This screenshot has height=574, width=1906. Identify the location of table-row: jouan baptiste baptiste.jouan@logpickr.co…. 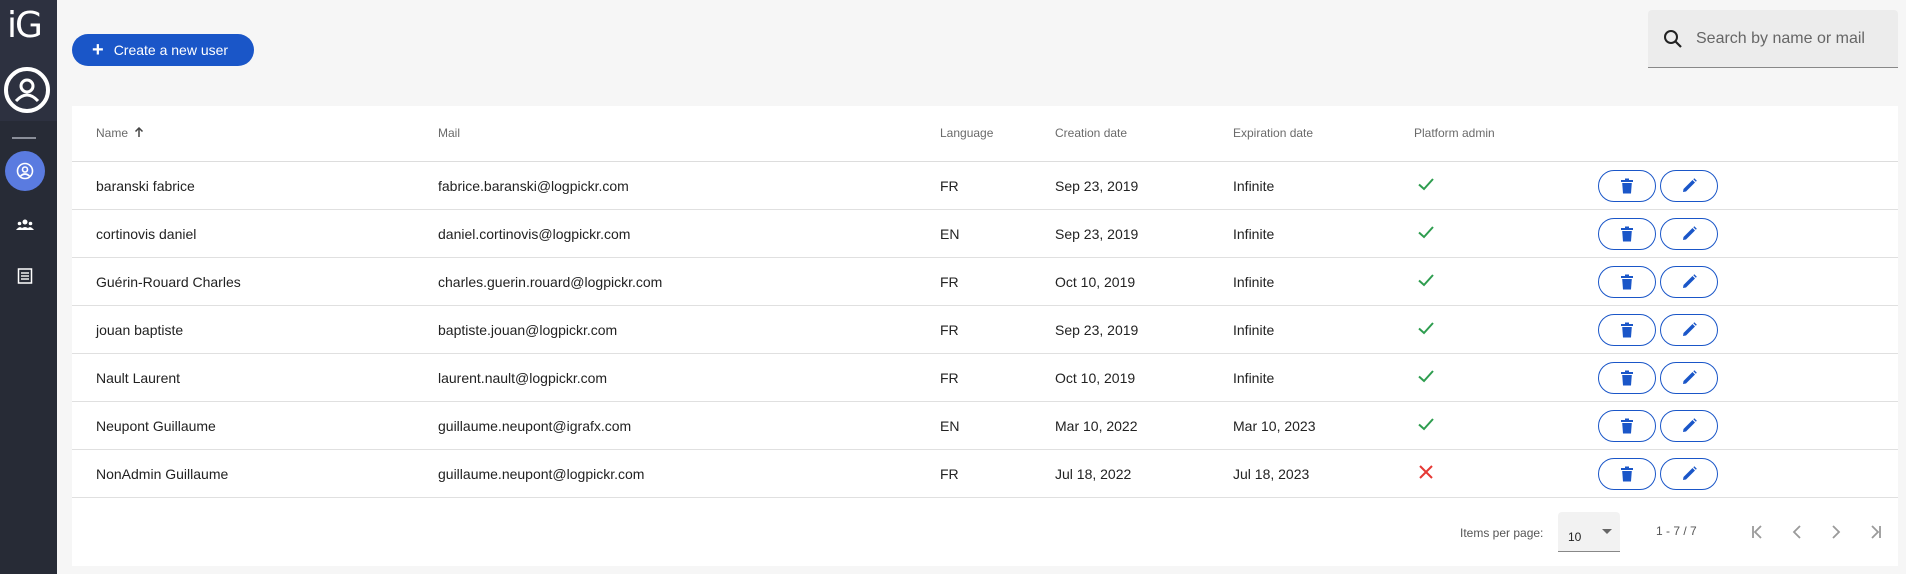
(985, 330).